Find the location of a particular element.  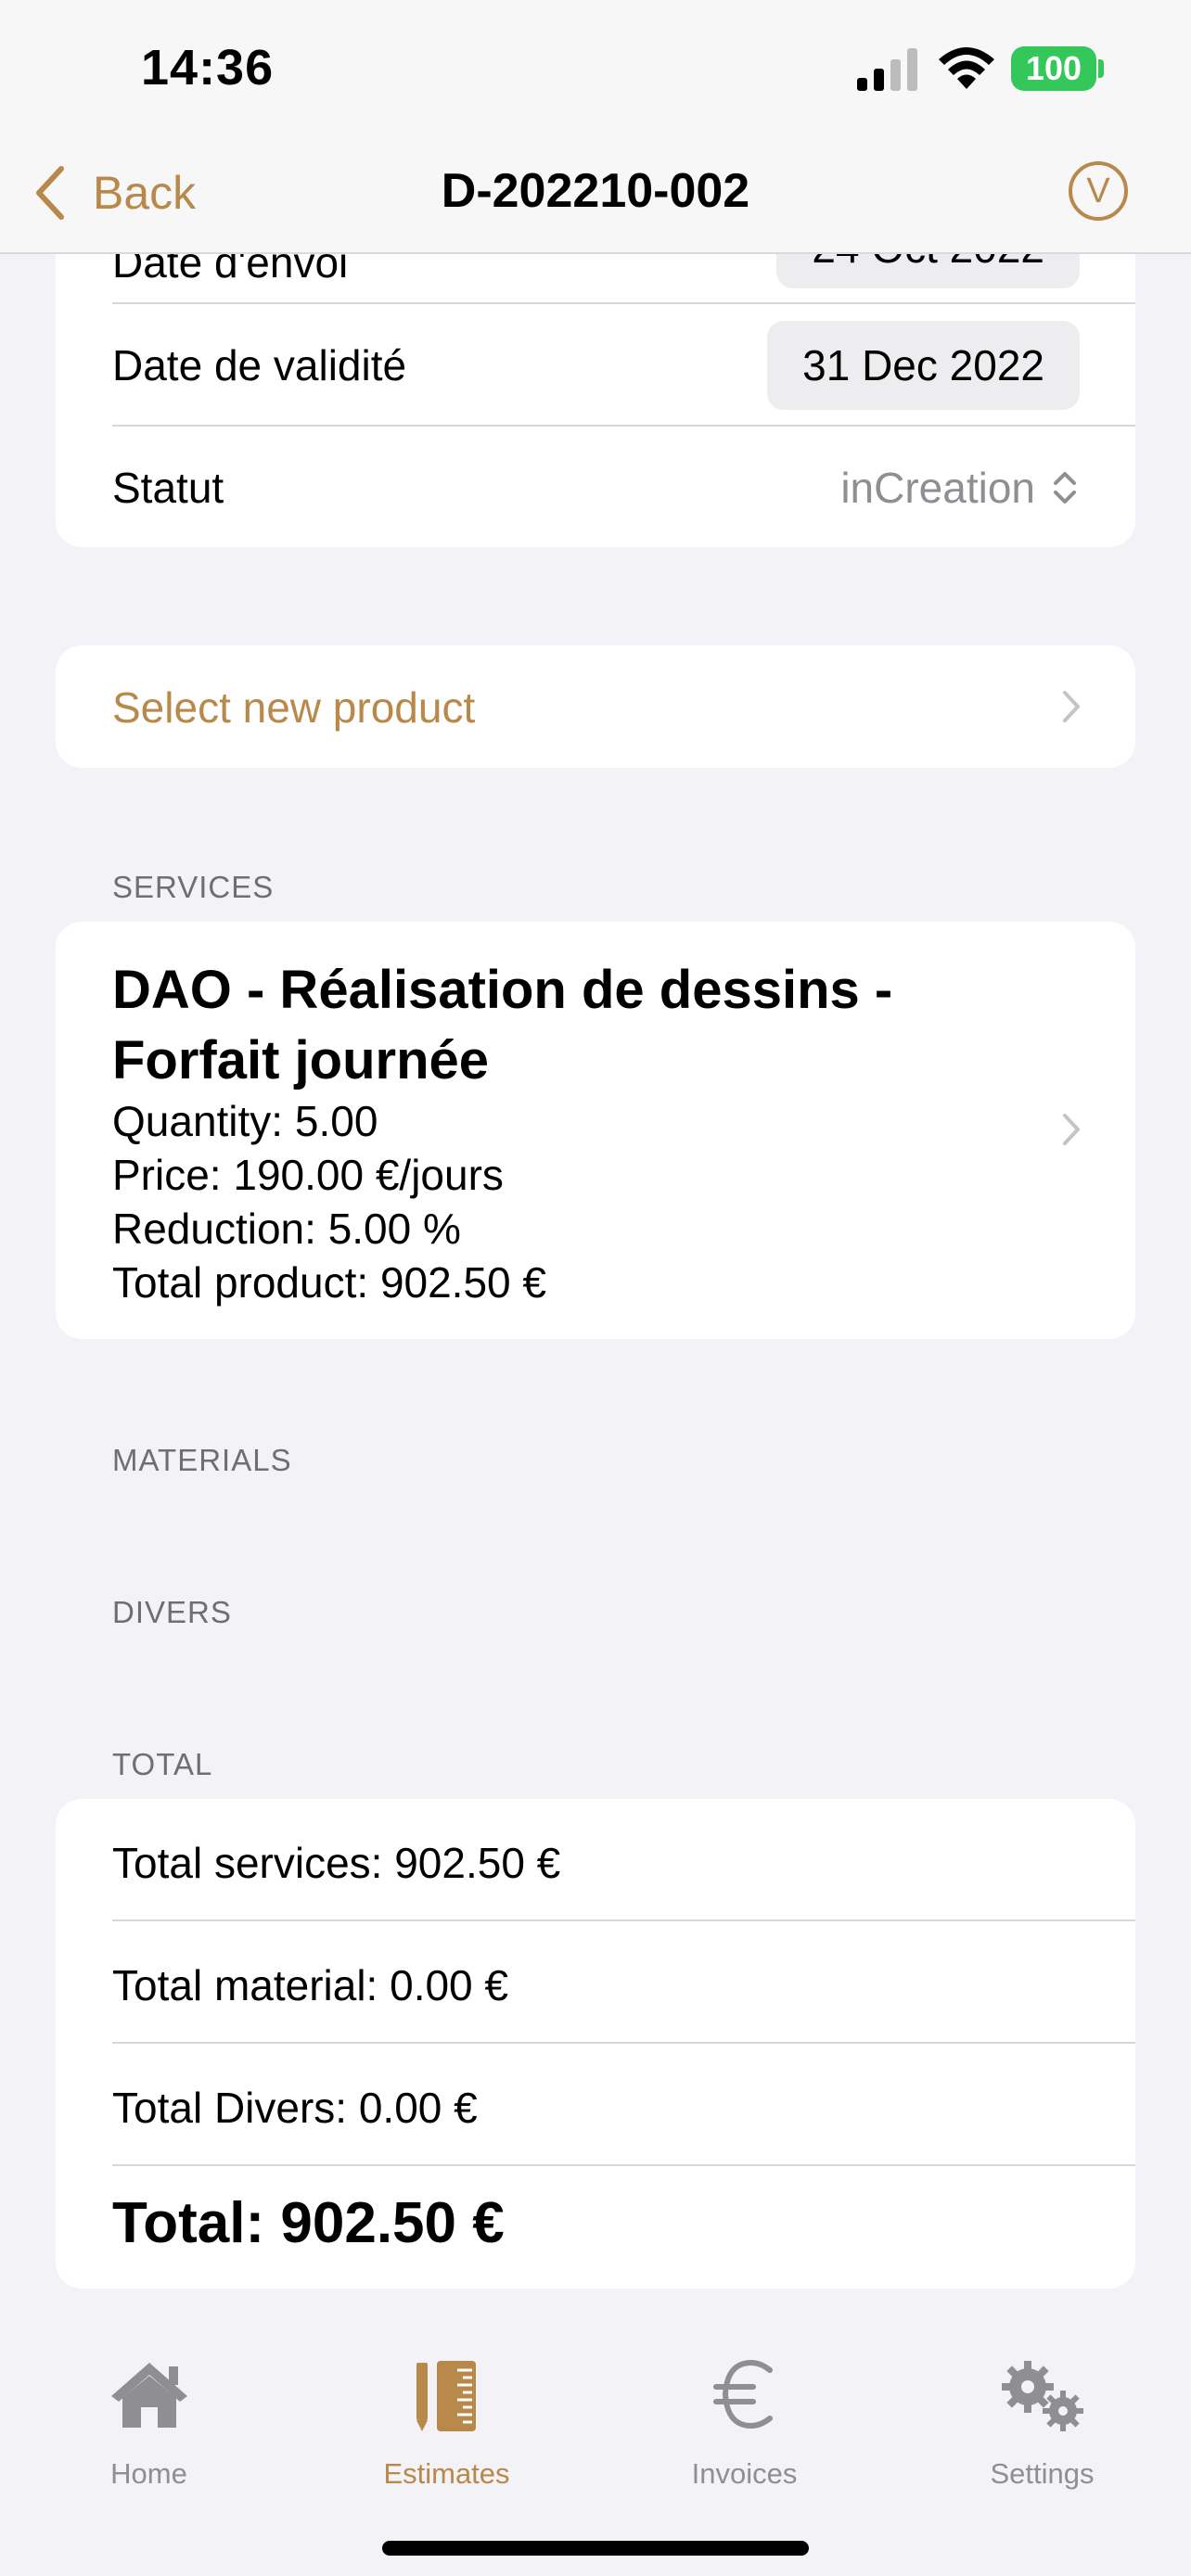

tab-estimates-label: Estimates is located at coordinates (446, 2473).